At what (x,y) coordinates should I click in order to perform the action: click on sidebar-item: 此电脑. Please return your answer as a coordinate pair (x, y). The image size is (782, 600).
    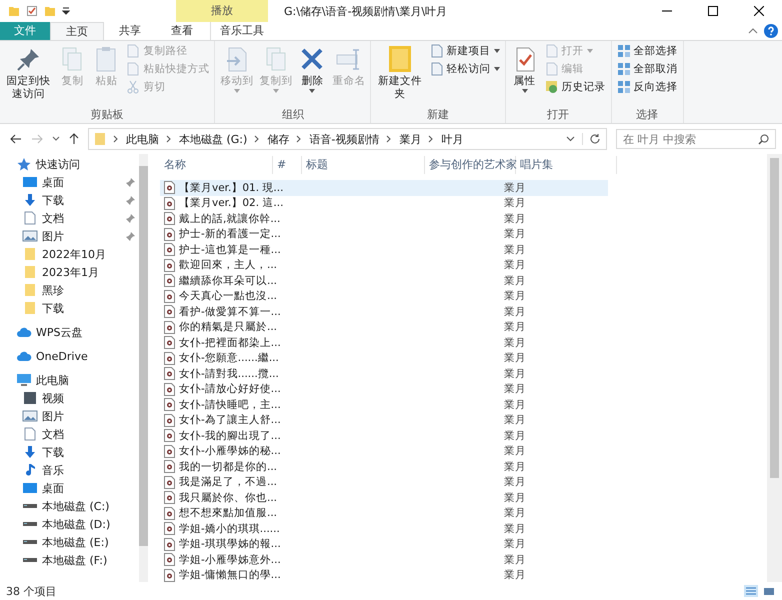
    Looking at the image, I should click on (52, 380).